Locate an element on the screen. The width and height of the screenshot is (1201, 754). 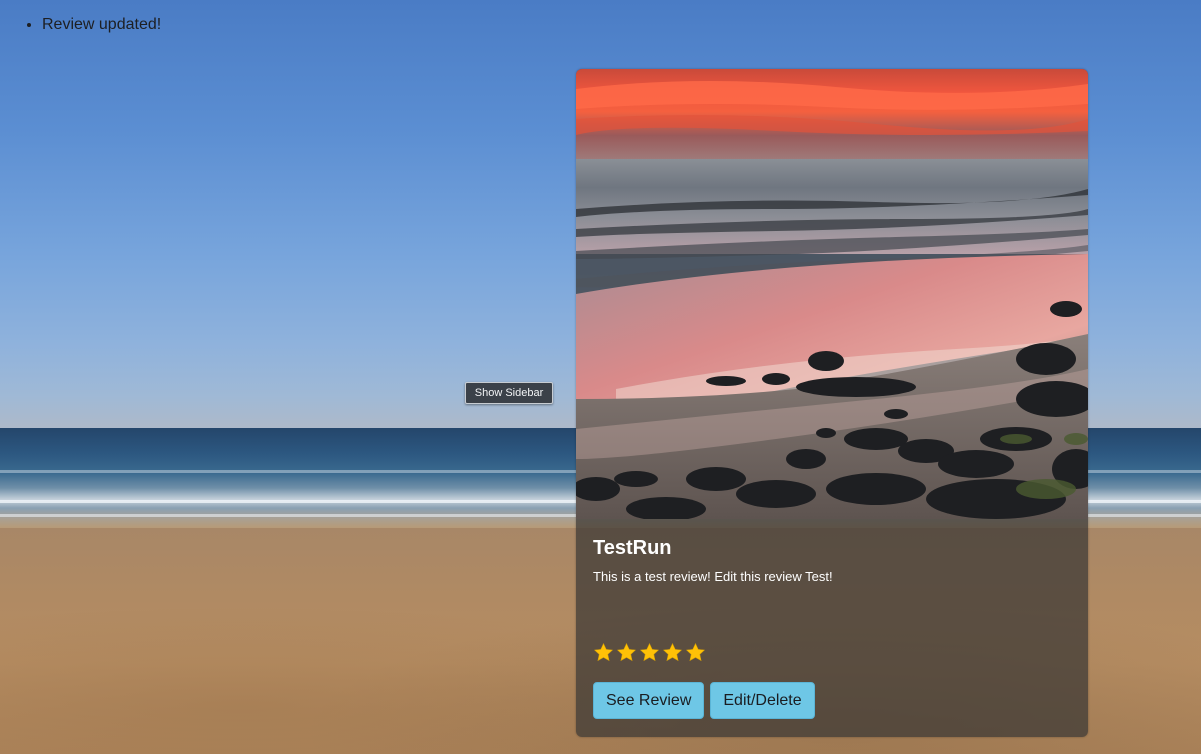
review-actions: See Review Edit/Delete is located at coordinates (704, 700).